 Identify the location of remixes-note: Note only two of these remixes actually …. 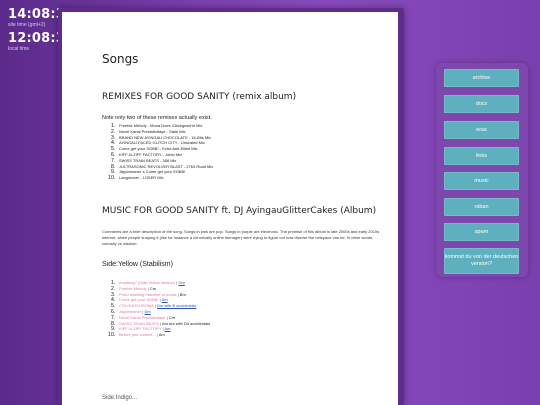
(157, 118).